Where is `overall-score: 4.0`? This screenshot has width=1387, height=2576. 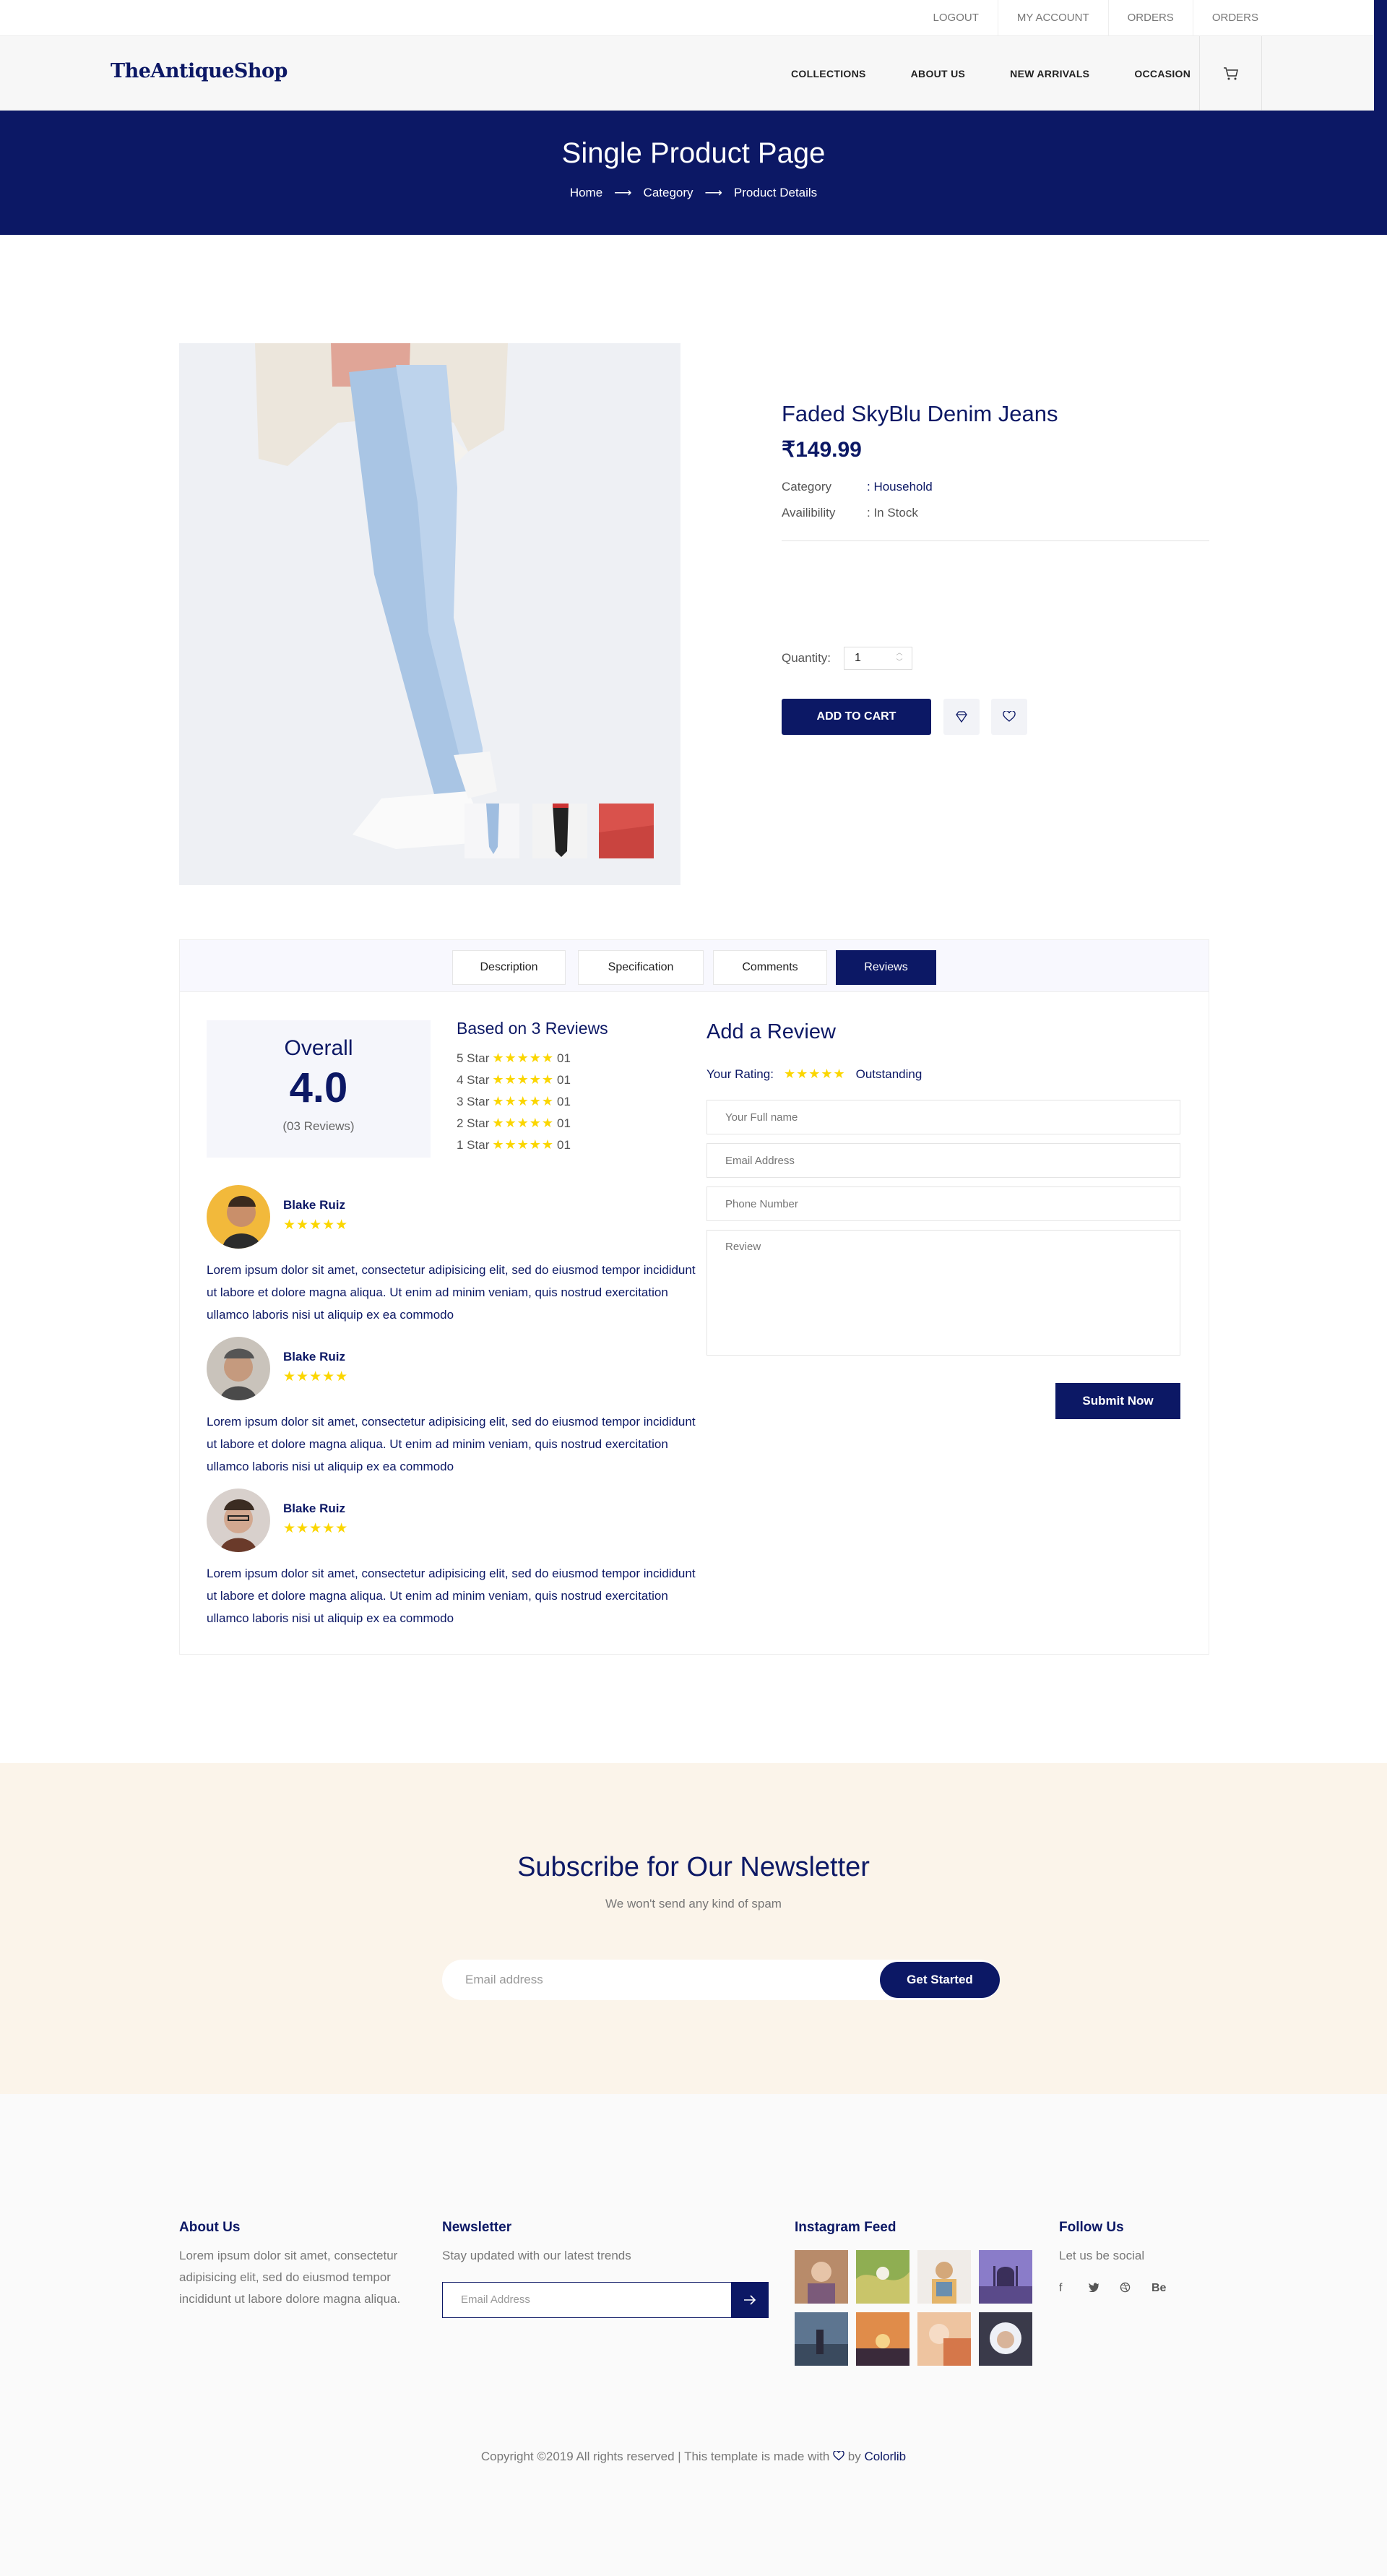
overall-score: 4.0 is located at coordinates (318, 1087).